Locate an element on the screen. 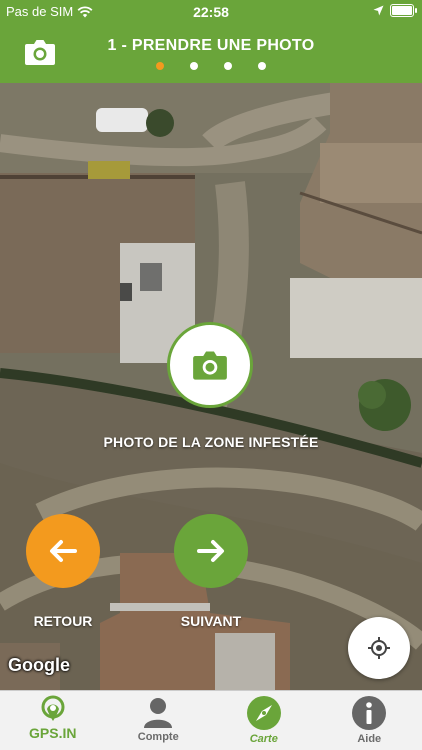 Image resolution: width=422 pixels, height=750 pixels. tab-label: Aide is located at coordinates (369, 739).